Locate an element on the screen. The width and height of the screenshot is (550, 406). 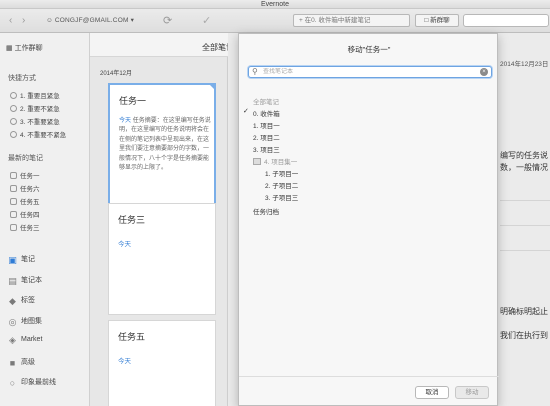
dialog-title: 移动"任务一" is located at coordinates (369, 49).